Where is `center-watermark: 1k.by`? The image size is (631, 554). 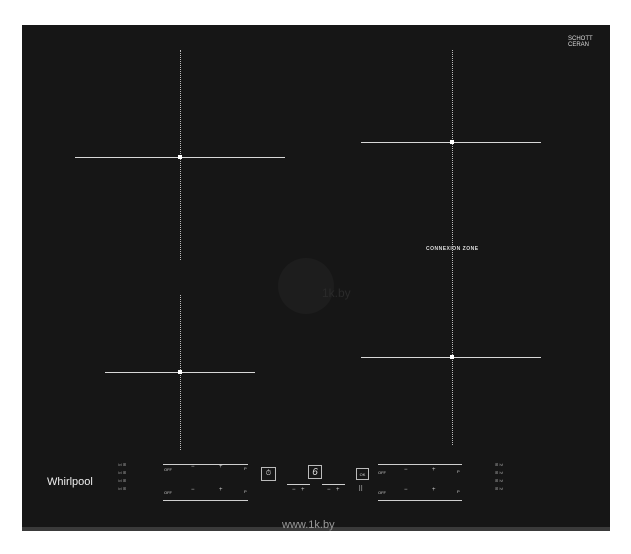
center-watermark: 1k.by is located at coordinates (336, 293).